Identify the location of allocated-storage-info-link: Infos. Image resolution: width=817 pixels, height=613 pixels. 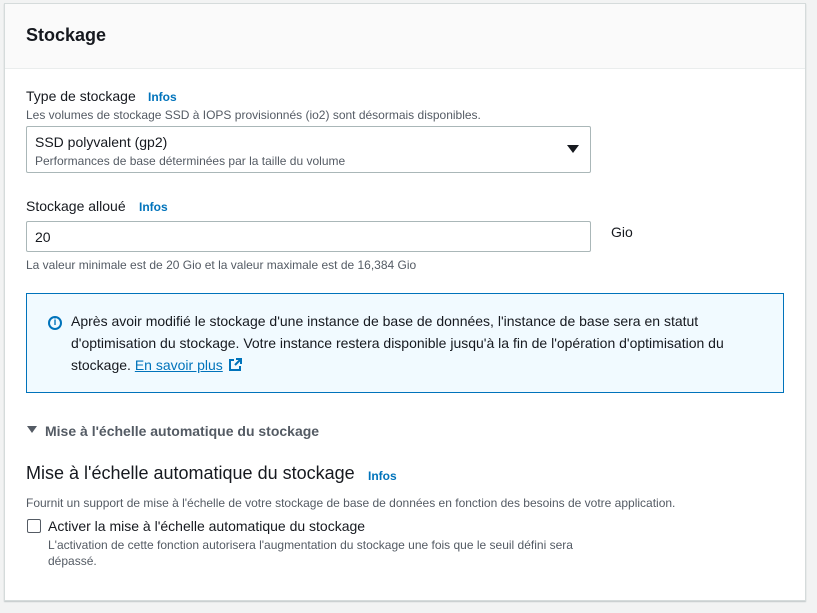
(153, 207).